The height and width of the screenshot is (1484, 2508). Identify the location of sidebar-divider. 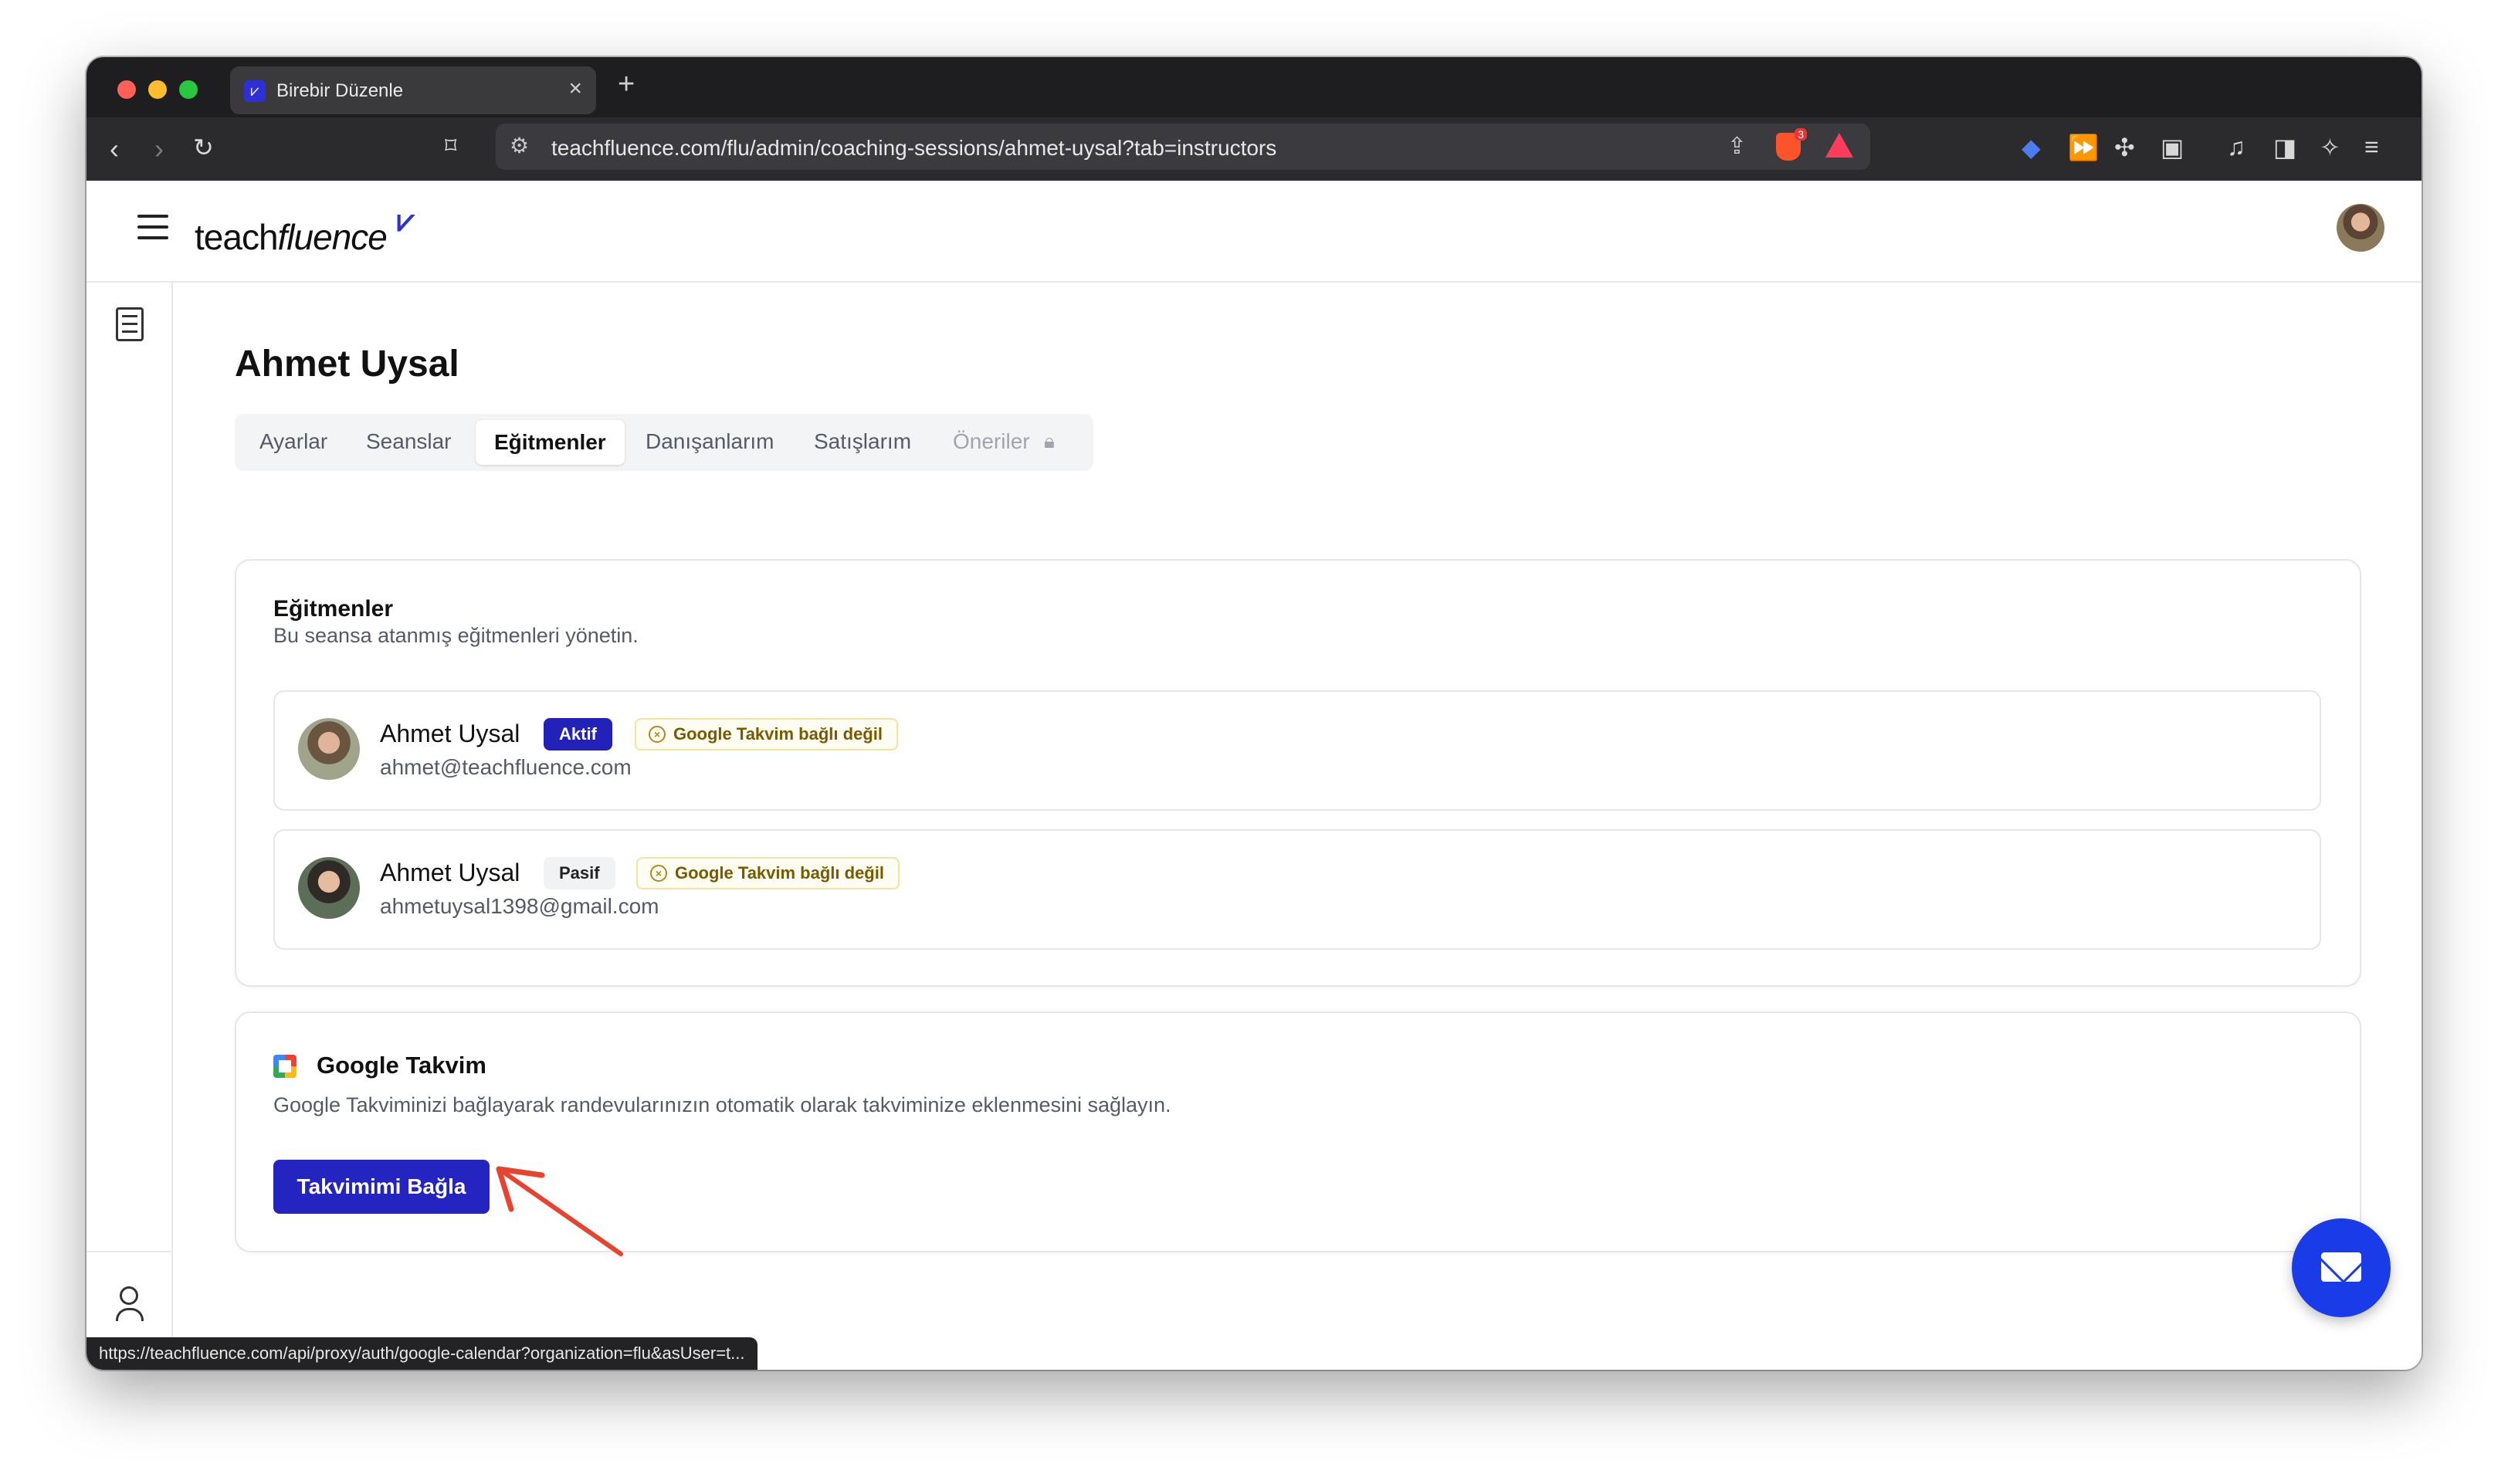
(128, 1251).